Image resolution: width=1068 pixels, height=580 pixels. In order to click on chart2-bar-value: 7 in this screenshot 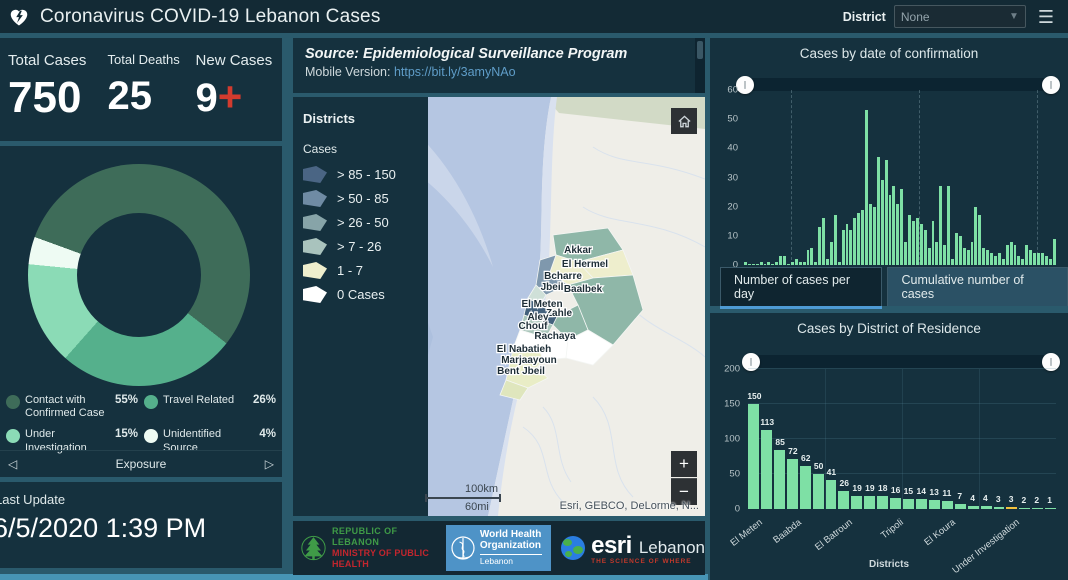, I will do `click(960, 496)`.